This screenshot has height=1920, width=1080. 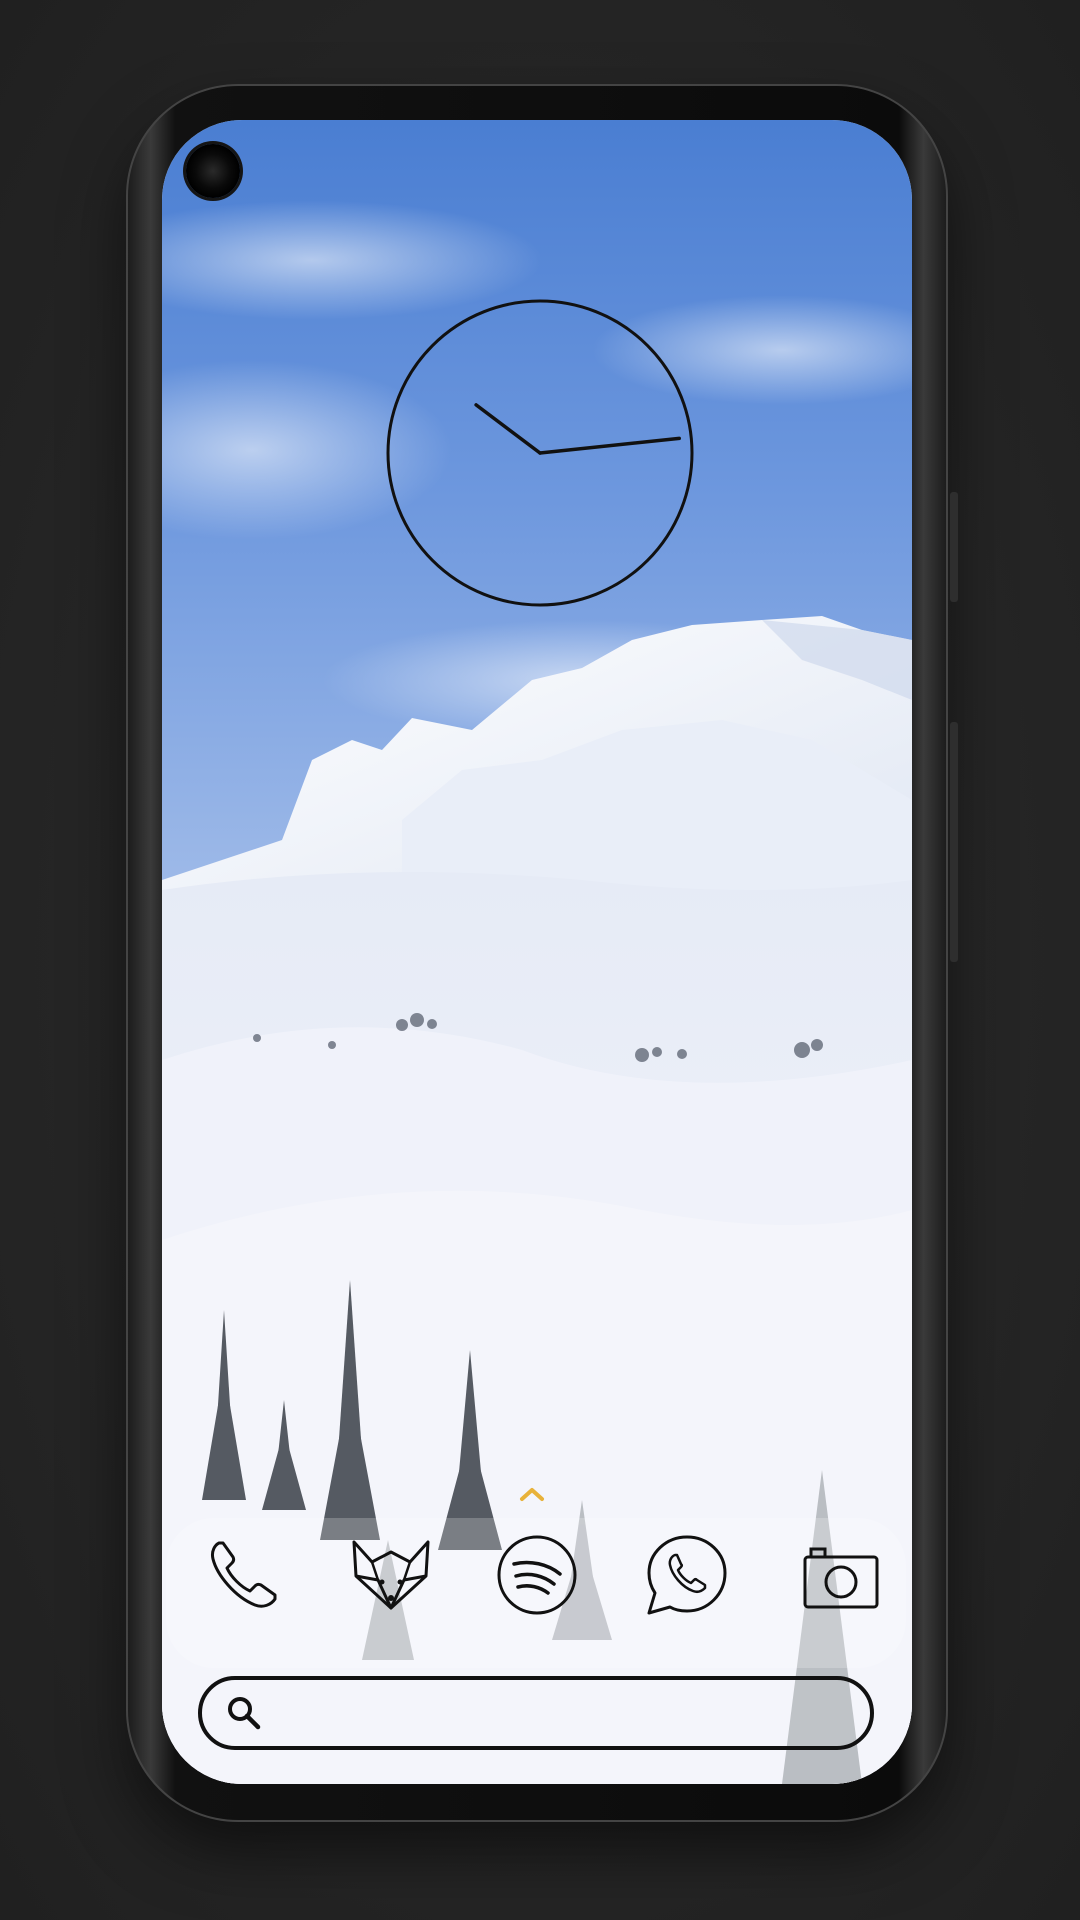 What do you see at coordinates (213, 171) in the screenshot?
I see `front-camera` at bounding box center [213, 171].